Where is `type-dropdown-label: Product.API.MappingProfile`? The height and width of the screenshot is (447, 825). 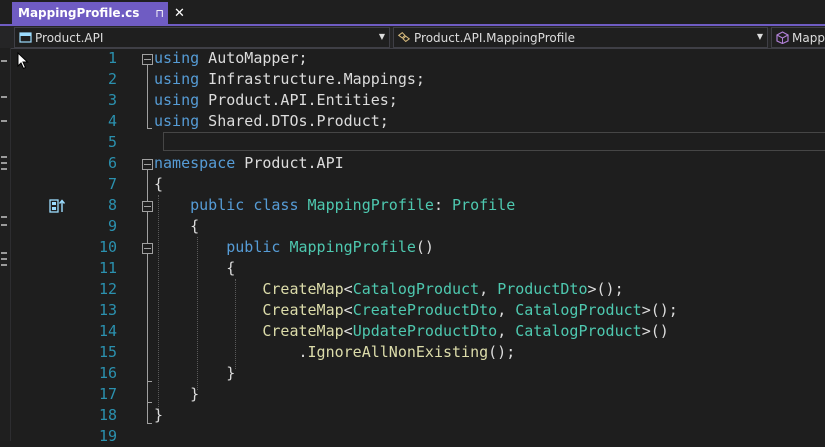 type-dropdown-label: Product.API.MappingProfile is located at coordinates (494, 37).